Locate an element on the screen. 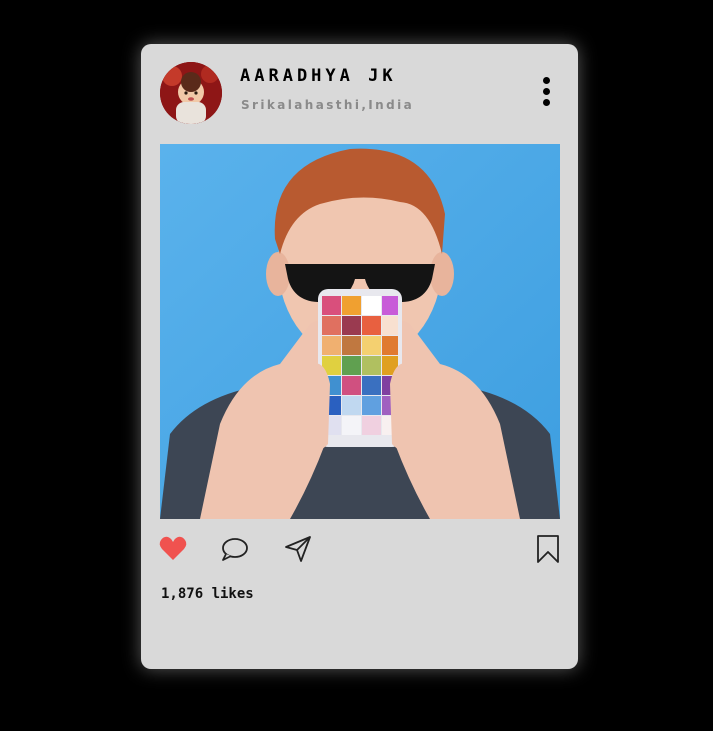  username: AARADHYA JK is located at coordinates (318, 76).